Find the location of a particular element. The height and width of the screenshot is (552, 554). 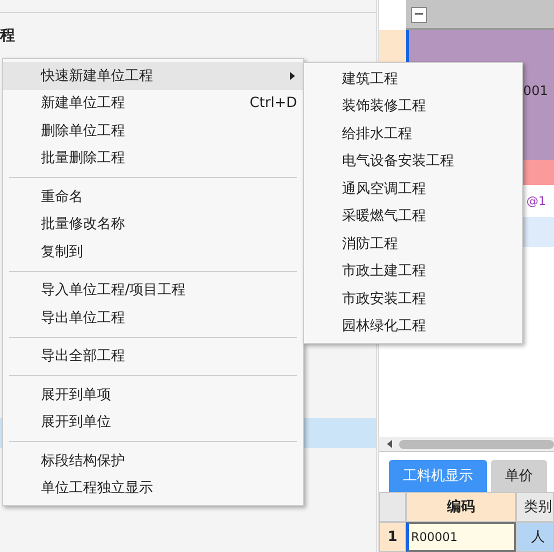

menu-item-label: 导出单位工程 is located at coordinates (83, 317).